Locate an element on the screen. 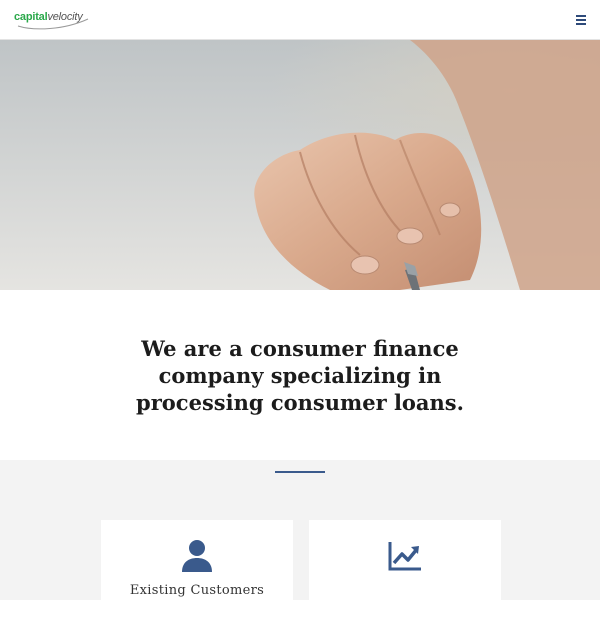 The height and width of the screenshot is (620, 600). chart-card is located at coordinates (405, 570).